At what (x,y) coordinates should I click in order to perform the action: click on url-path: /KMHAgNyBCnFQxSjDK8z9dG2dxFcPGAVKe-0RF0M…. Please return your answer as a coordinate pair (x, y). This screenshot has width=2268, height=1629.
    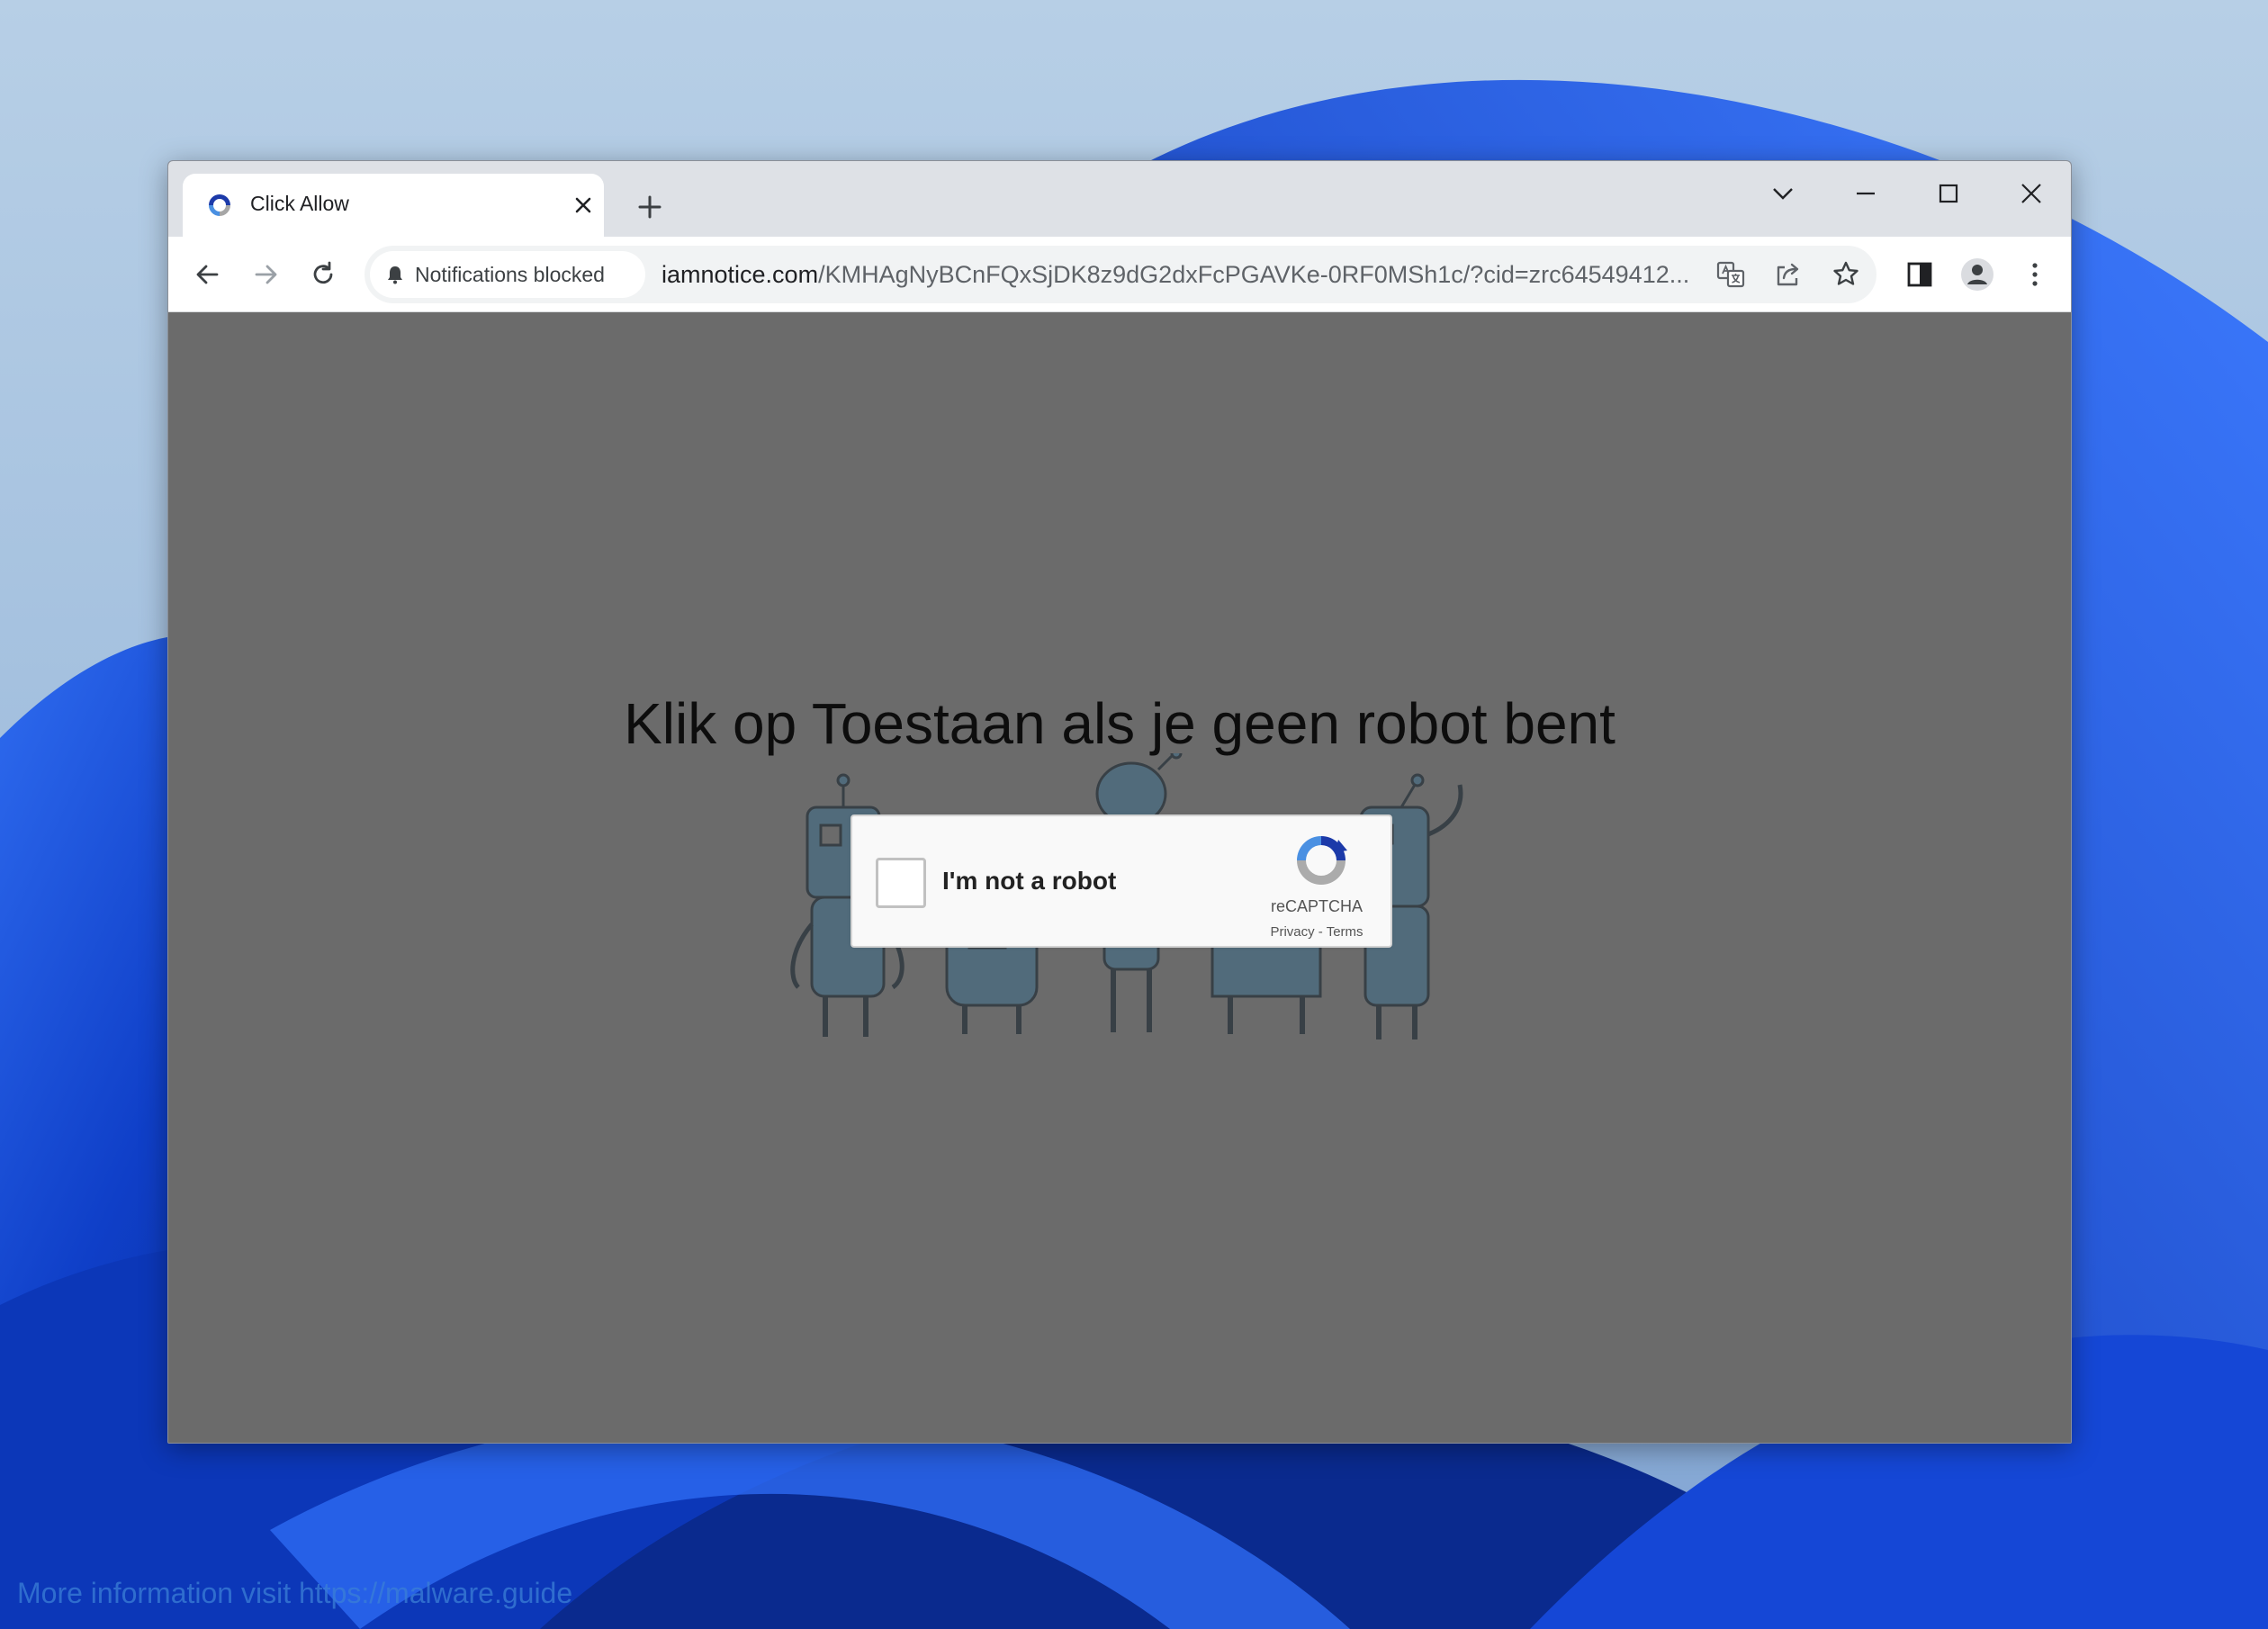
    Looking at the image, I should click on (1253, 274).